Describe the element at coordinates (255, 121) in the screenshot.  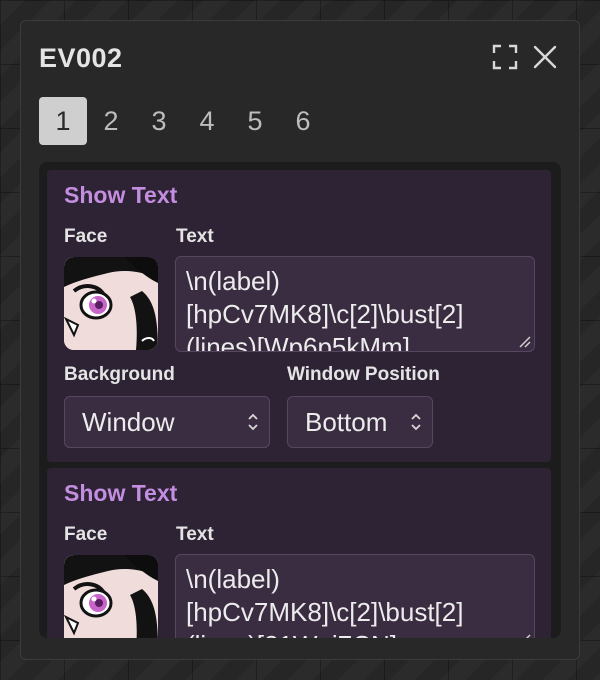
I see `tab-5: 5` at that location.